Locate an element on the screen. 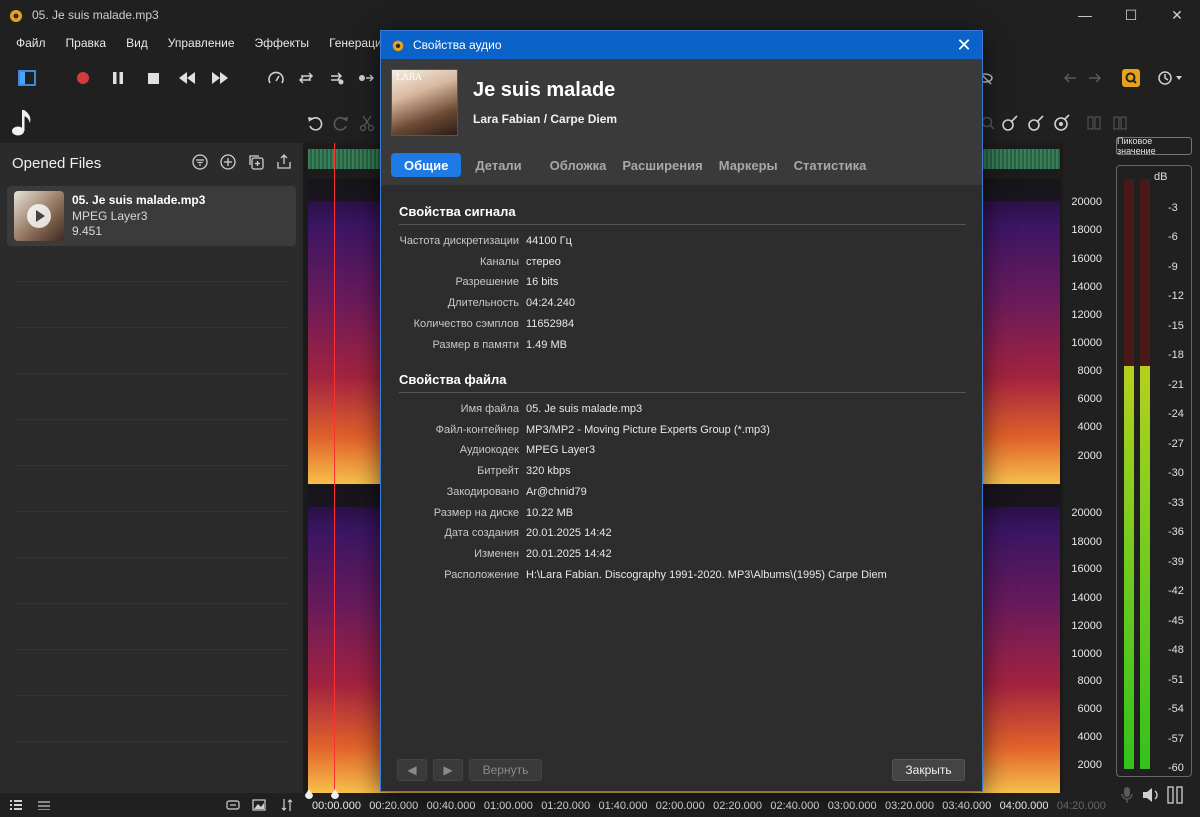  db-tick: -30 is located at coordinates (1176, 473).